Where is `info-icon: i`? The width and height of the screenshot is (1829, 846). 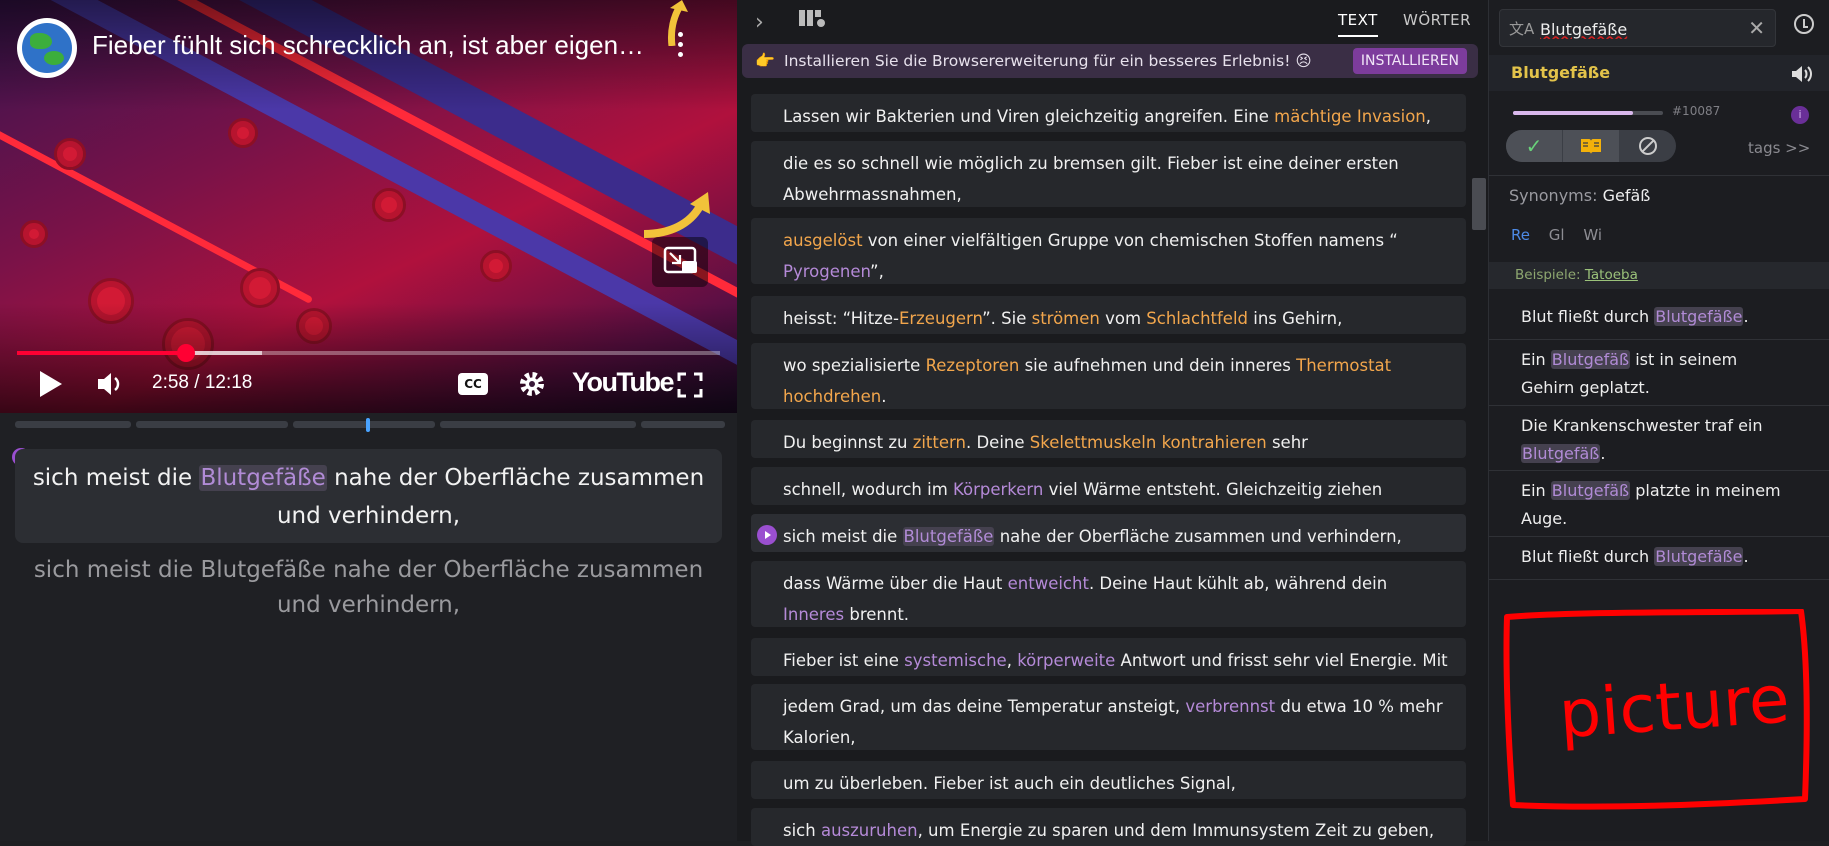
info-icon: i is located at coordinates (1800, 115).